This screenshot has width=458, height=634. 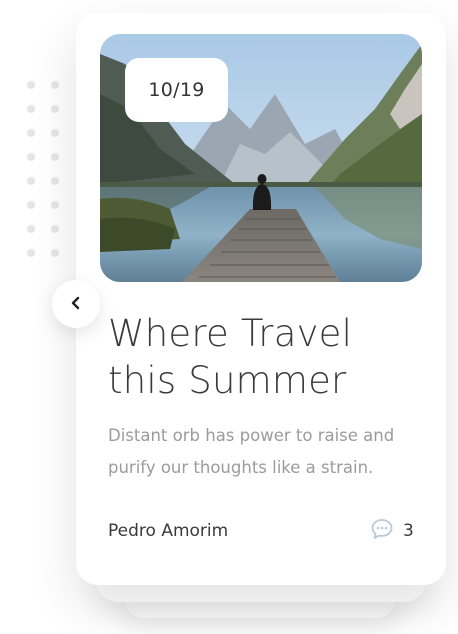 What do you see at coordinates (408, 531) in the screenshot?
I see `comment-count: 3` at bounding box center [408, 531].